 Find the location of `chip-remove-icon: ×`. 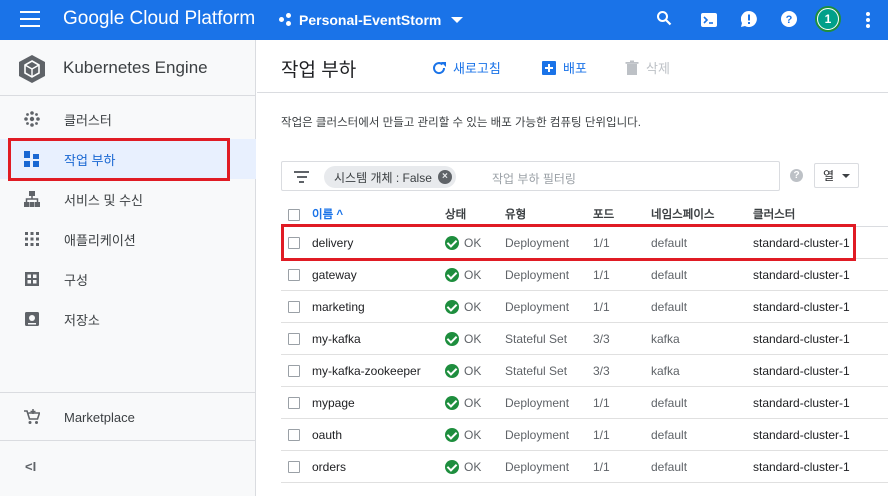

chip-remove-icon: × is located at coordinates (444, 177).